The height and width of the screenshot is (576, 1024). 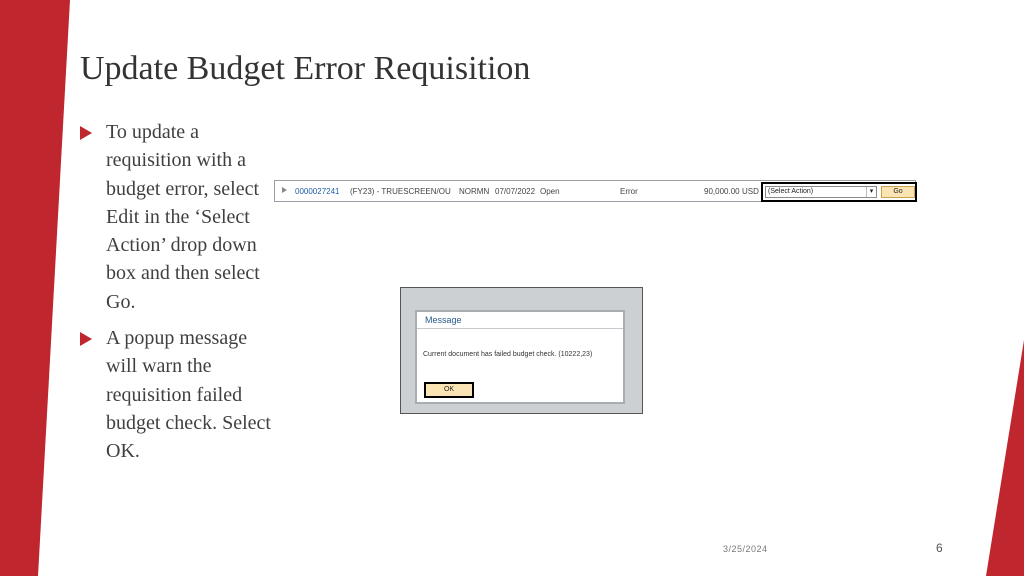 I want to click on dialog-title: Message, so click(x=520, y=320).